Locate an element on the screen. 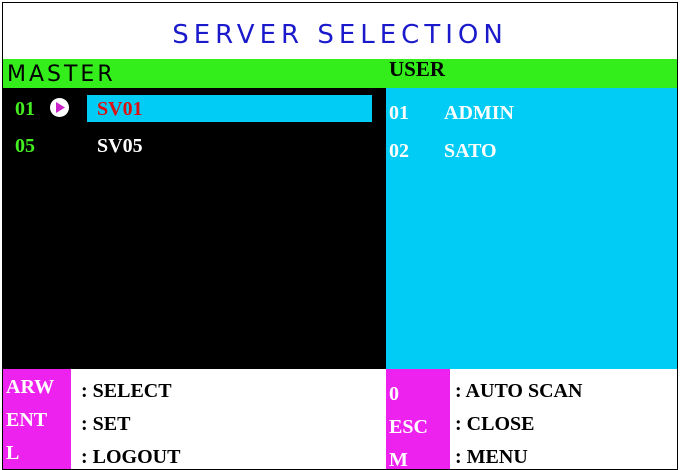 The height and width of the screenshot is (470, 680). title-bar: SERVER SELECTION is located at coordinates (340, 31).